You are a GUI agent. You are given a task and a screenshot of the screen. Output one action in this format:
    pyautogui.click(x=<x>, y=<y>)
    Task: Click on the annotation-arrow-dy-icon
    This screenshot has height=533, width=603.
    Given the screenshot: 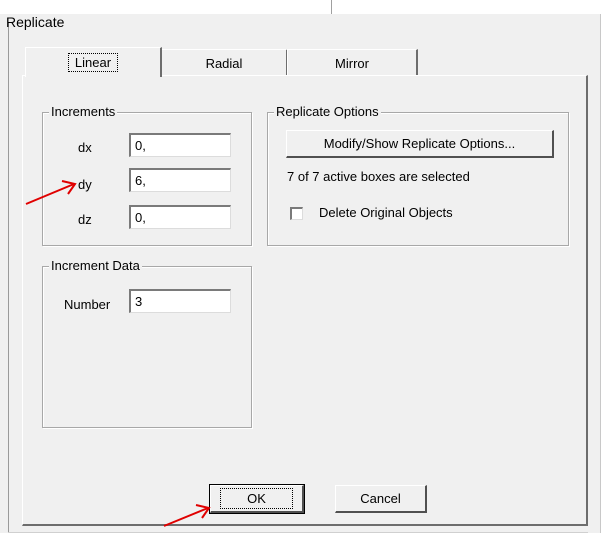 What is the action you would take?
    pyautogui.click(x=51, y=192)
    